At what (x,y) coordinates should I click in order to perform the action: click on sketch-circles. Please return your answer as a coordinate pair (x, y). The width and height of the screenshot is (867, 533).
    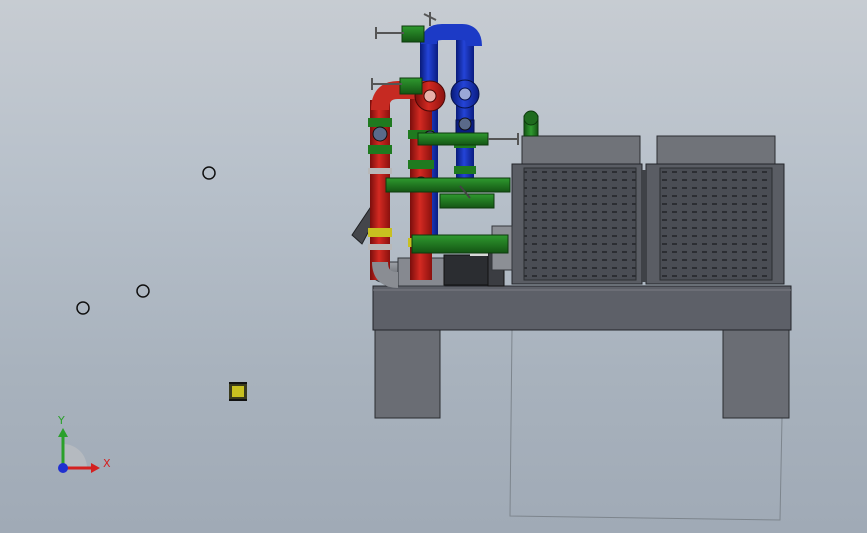
    Looking at the image, I should click on (146, 240).